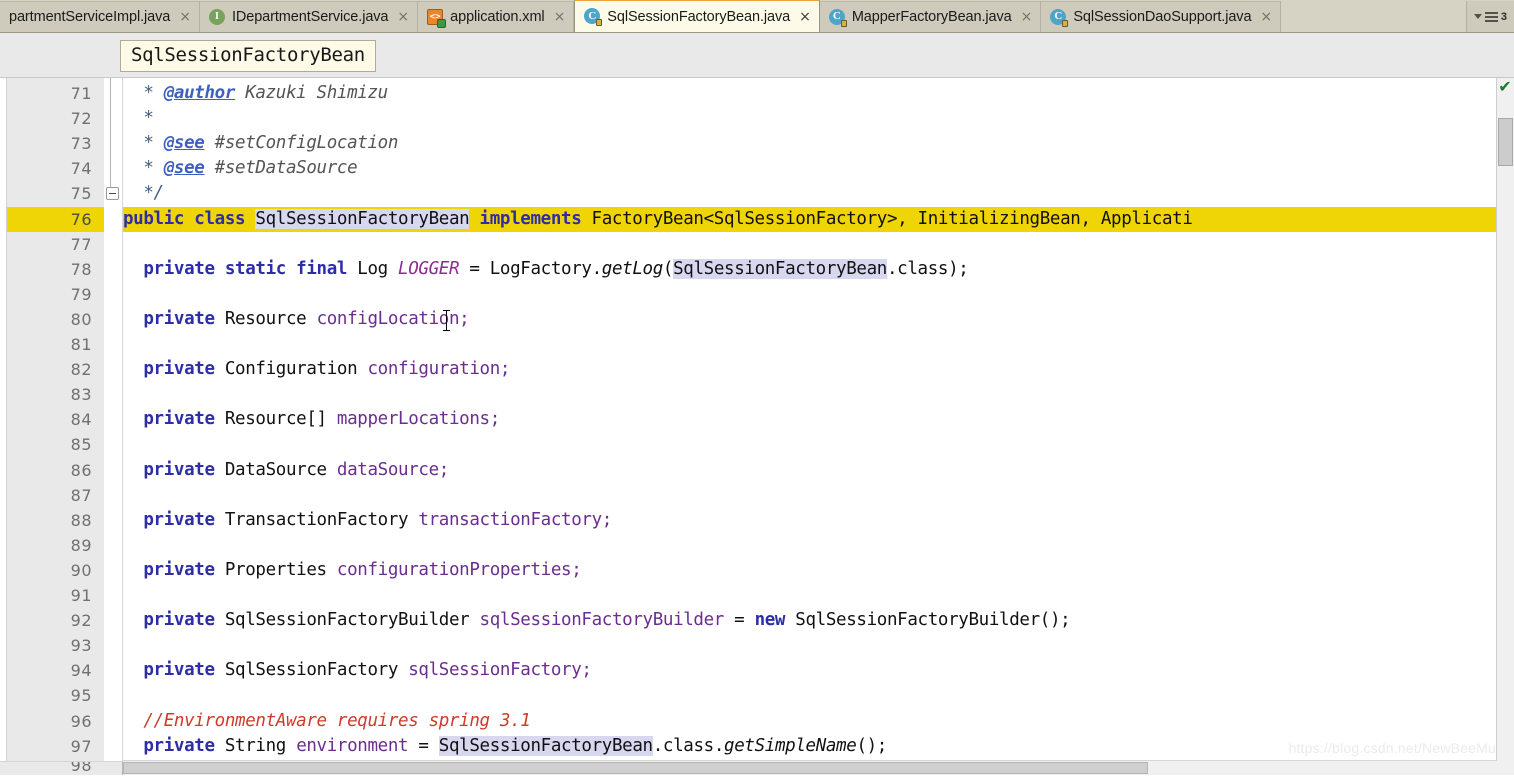 Image resolution: width=1514 pixels, height=776 pixels. Describe the element at coordinates (52, 219) in the screenshot. I see `line-number: 76` at that location.